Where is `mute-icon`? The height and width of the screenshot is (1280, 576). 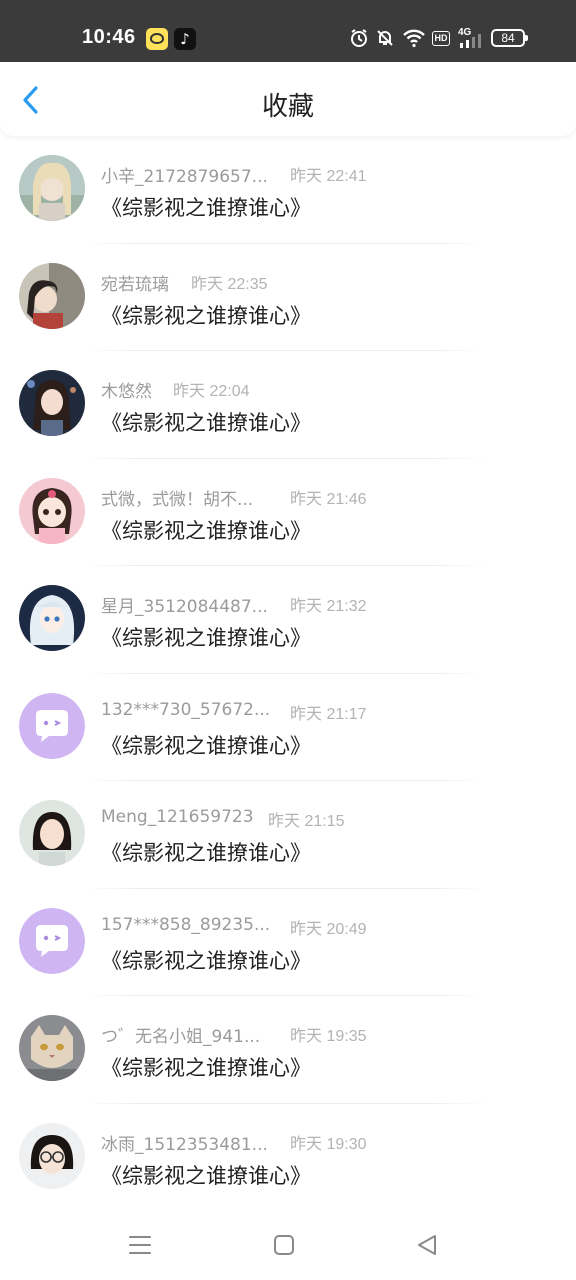 mute-icon is located at coordinates (385, 38).